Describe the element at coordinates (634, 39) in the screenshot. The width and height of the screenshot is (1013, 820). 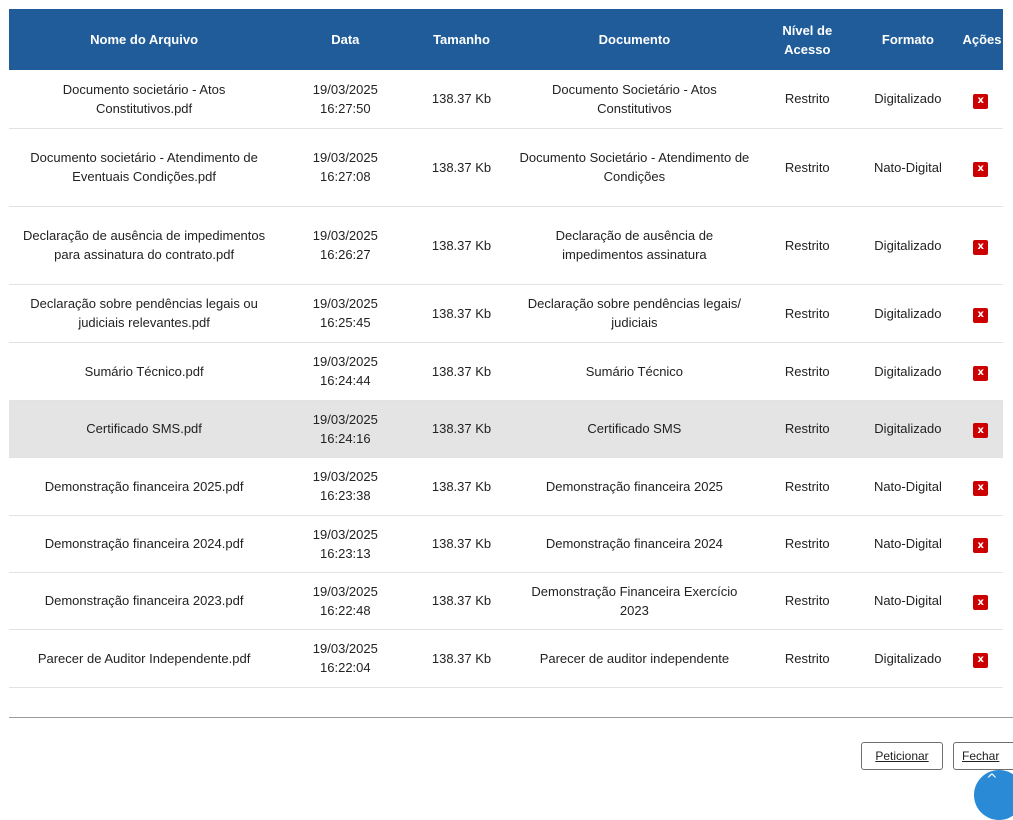
I see `header-documento: Documento` at that location.